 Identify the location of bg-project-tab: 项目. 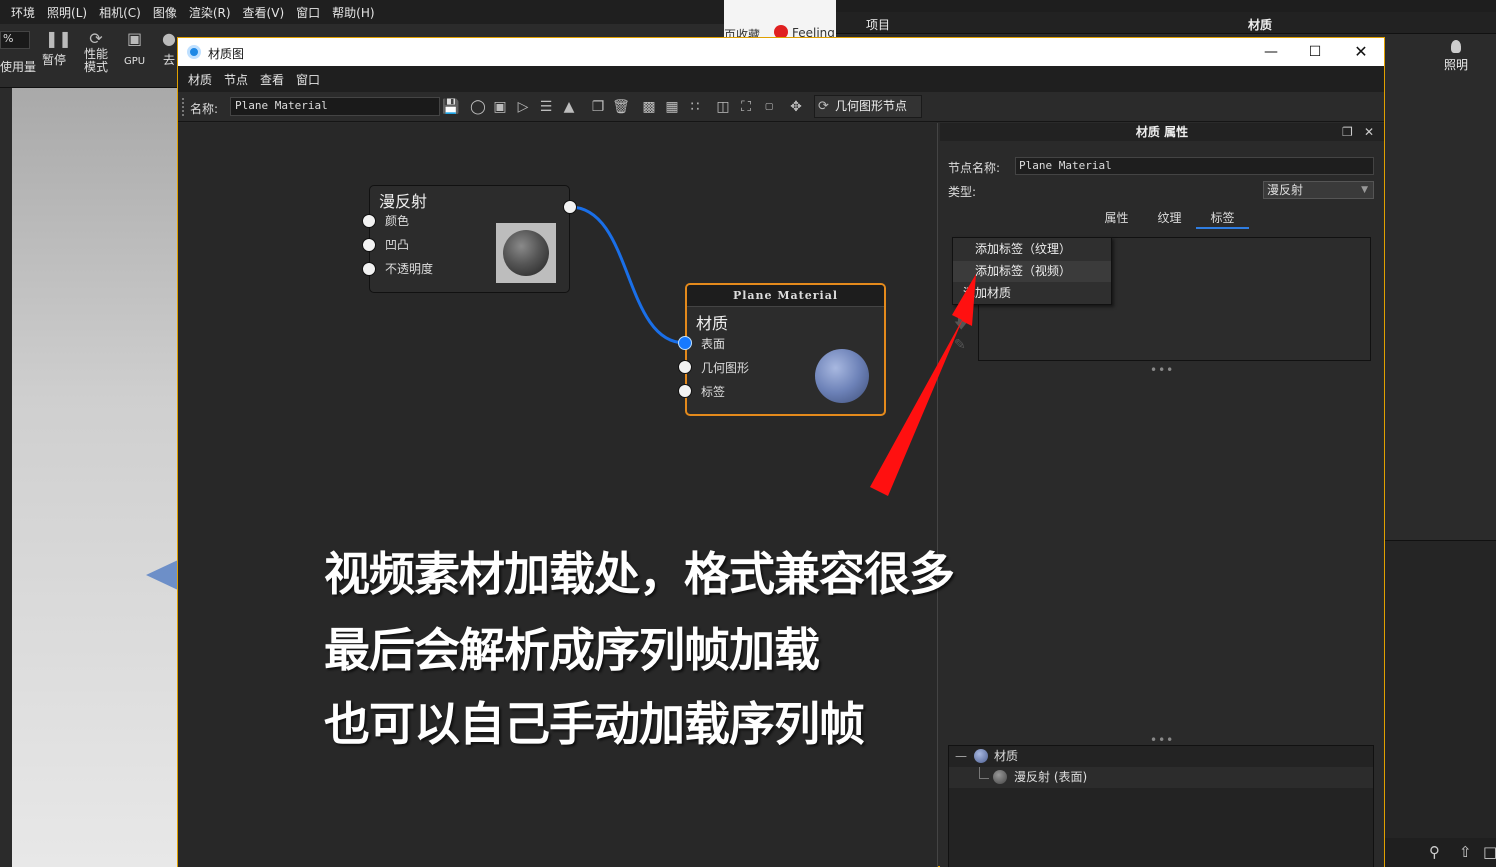
(878, 24).